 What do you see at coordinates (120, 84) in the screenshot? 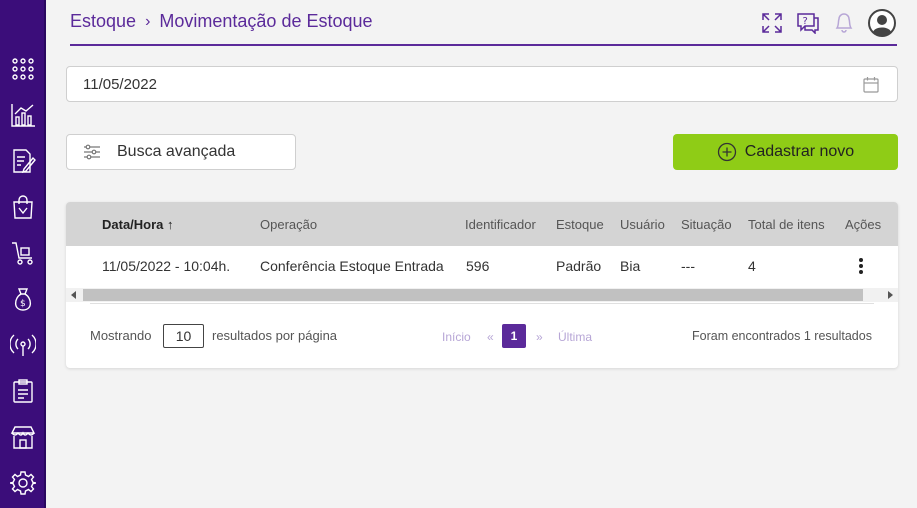
I see `date-filter-value: 11/05/2022` at bounding box center [120, 84].